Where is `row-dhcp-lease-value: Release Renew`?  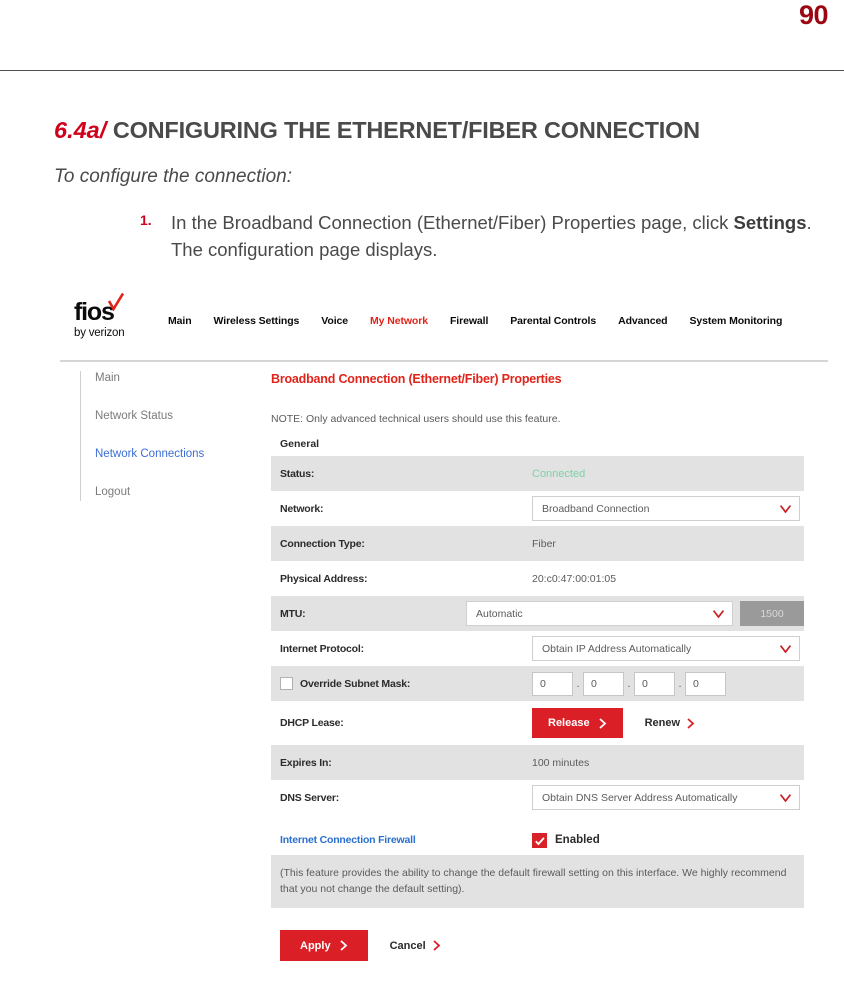
row-dhcp-lease-value: Release Renew is located at coordinates (668, 723).